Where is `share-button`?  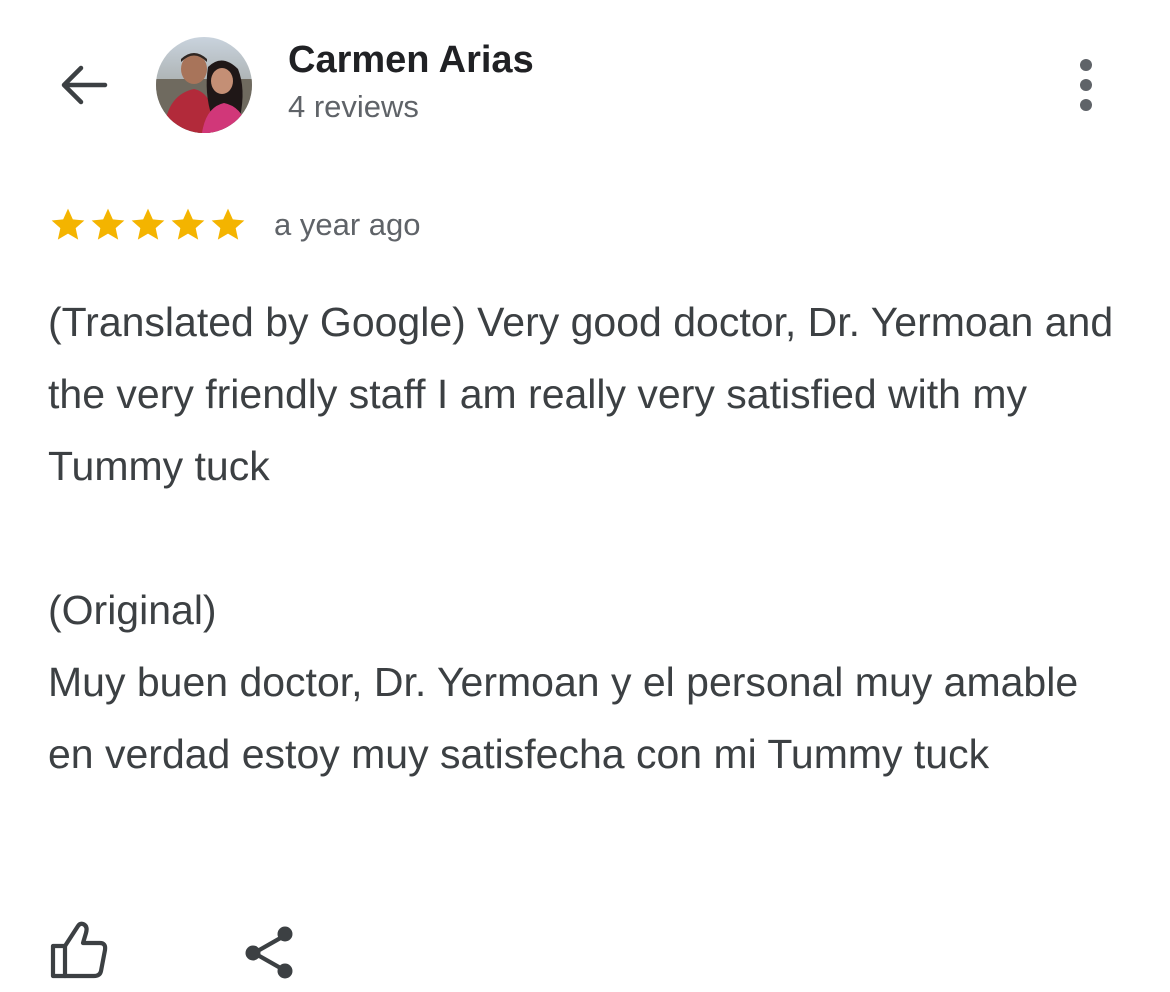 share-button is located at coordinates (270, 952).